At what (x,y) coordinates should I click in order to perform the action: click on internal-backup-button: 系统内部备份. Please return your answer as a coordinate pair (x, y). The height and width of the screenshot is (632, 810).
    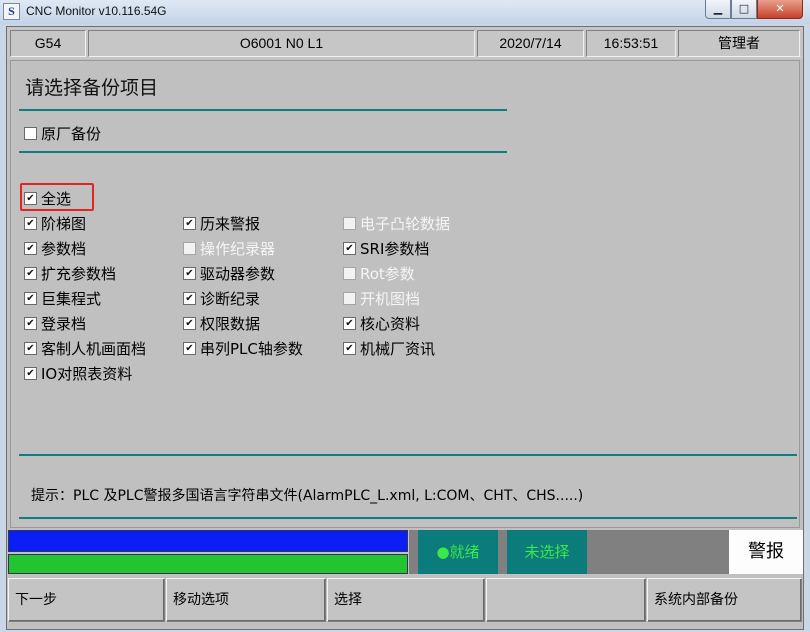
    Looking at the image, I should click on (724, 600).